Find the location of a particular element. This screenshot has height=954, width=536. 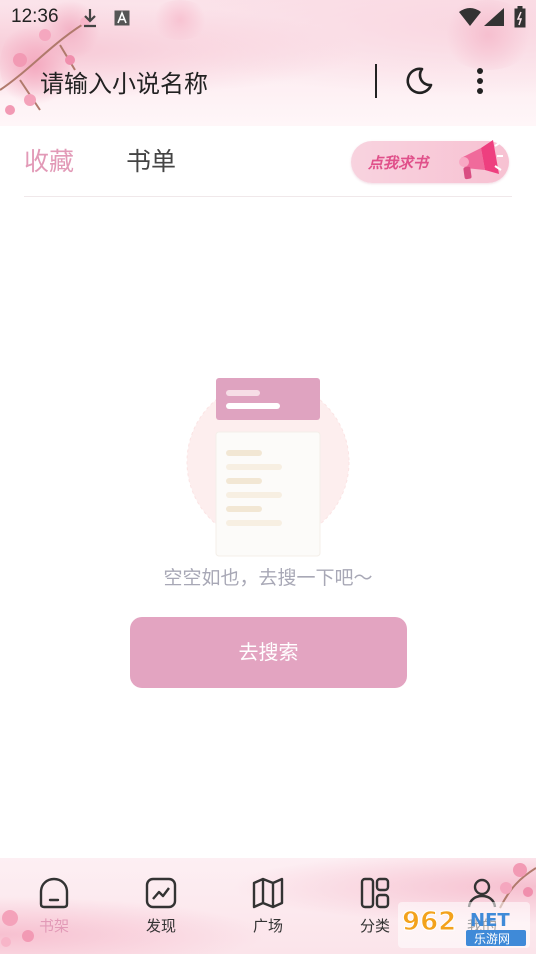

nav-item-discover: 发现 is located at coordinates (161, 906).